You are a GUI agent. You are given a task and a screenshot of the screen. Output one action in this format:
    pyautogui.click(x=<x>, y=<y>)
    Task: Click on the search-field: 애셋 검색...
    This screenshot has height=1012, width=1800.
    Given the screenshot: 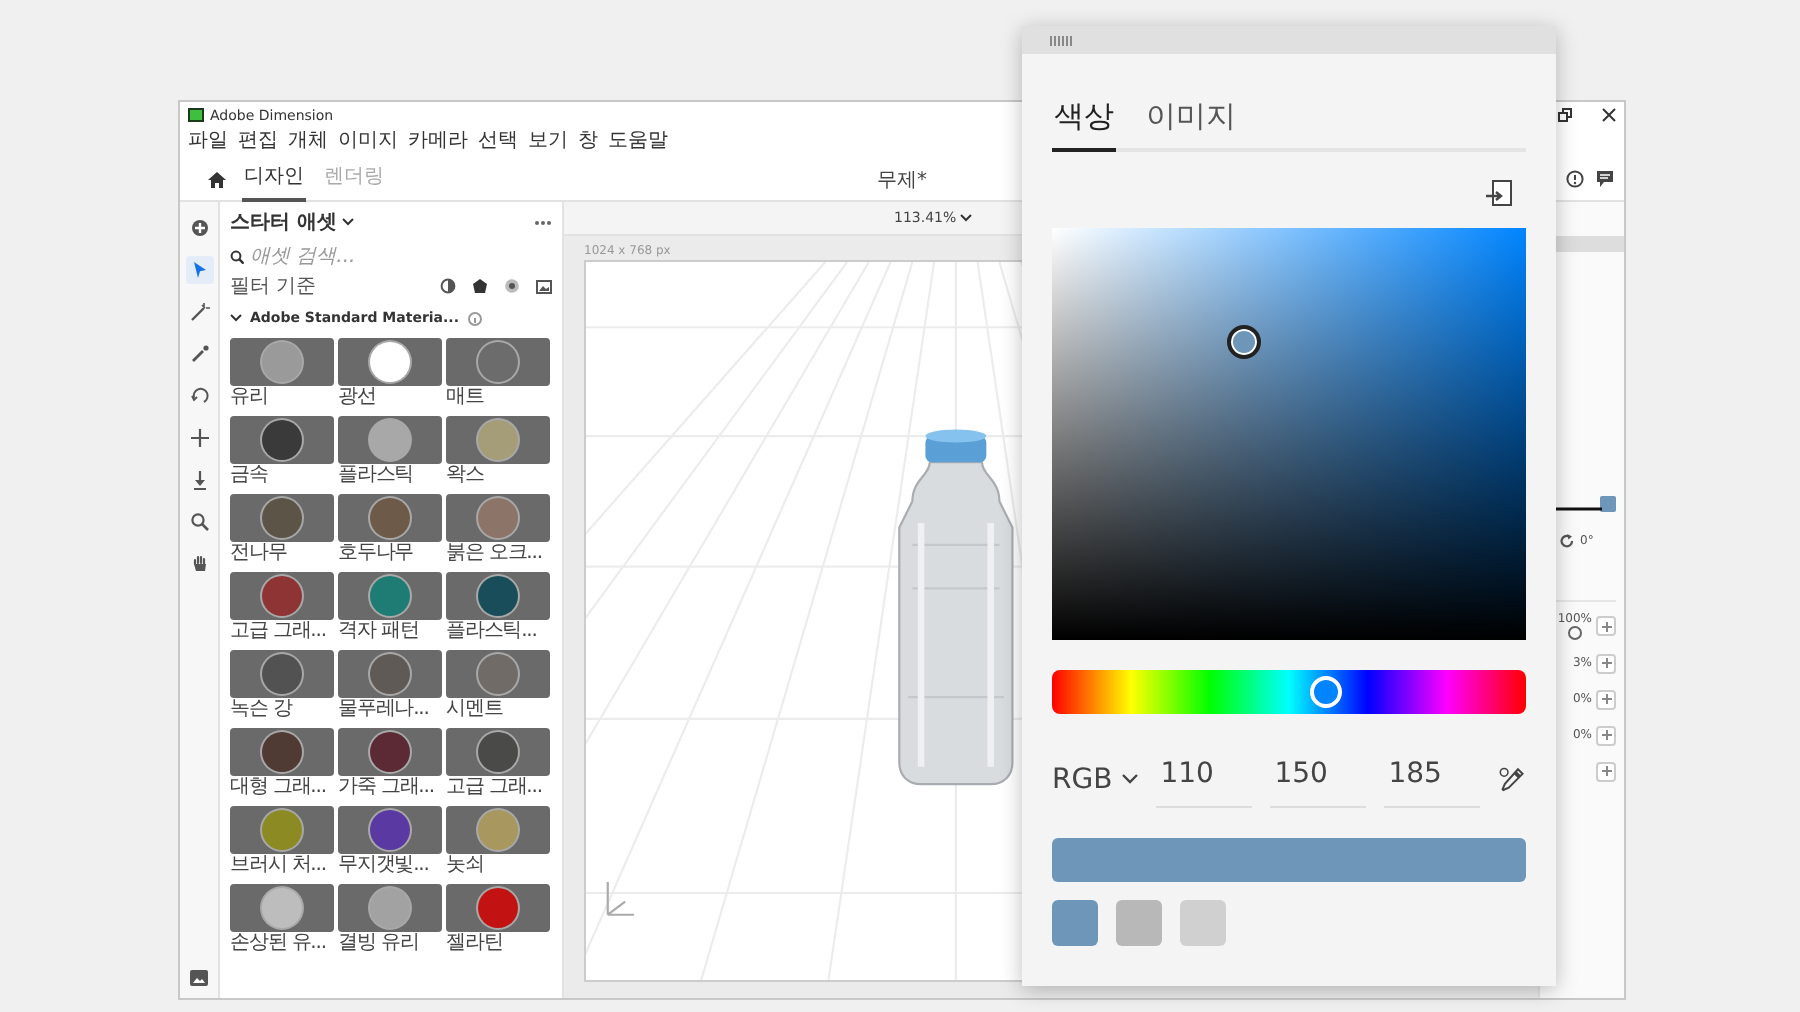 What is the action you would take?
    pyautogui.click(x=360, y=256)
    